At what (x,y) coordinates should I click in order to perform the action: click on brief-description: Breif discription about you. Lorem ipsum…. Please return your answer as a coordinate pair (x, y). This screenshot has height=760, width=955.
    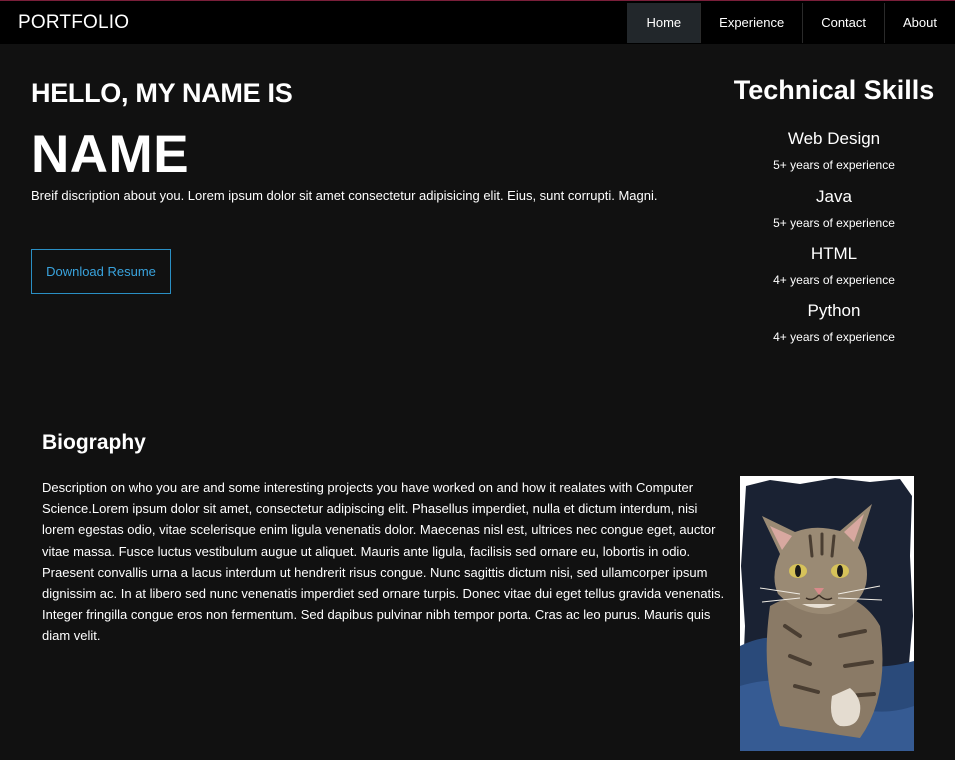
    Looking at the image, I should click on (344, 195).